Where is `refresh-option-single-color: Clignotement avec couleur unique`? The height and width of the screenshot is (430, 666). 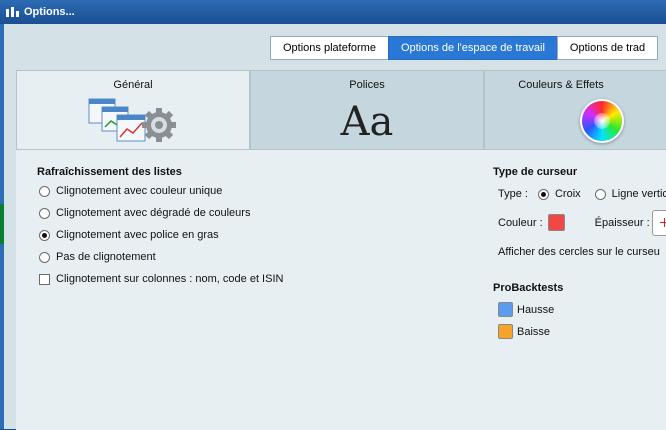
refresh-option-single-color: Clignotement avec couleur unique is located at coordinates (130, 191).